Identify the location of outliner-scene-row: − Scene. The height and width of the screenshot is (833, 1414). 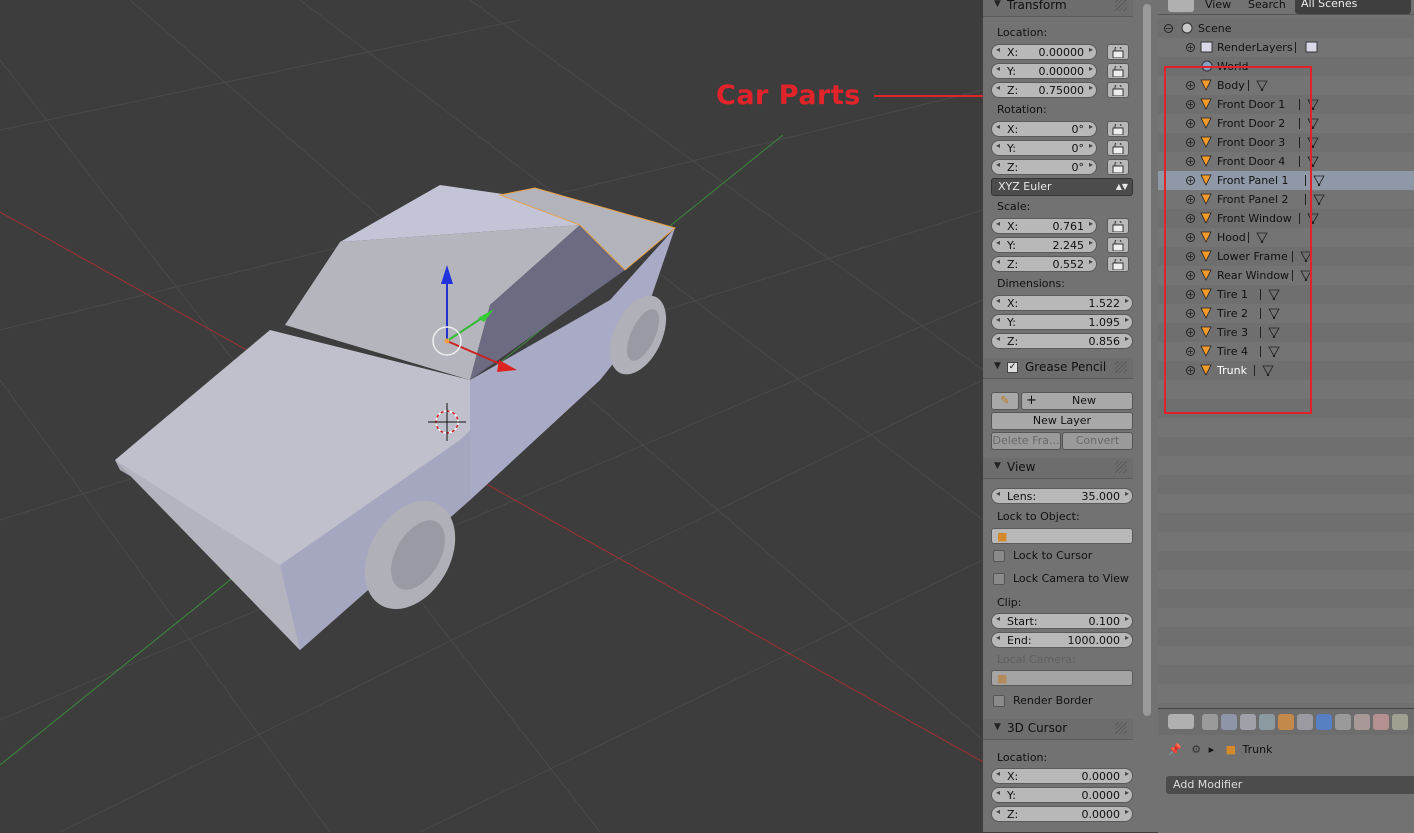
(1286, 28).